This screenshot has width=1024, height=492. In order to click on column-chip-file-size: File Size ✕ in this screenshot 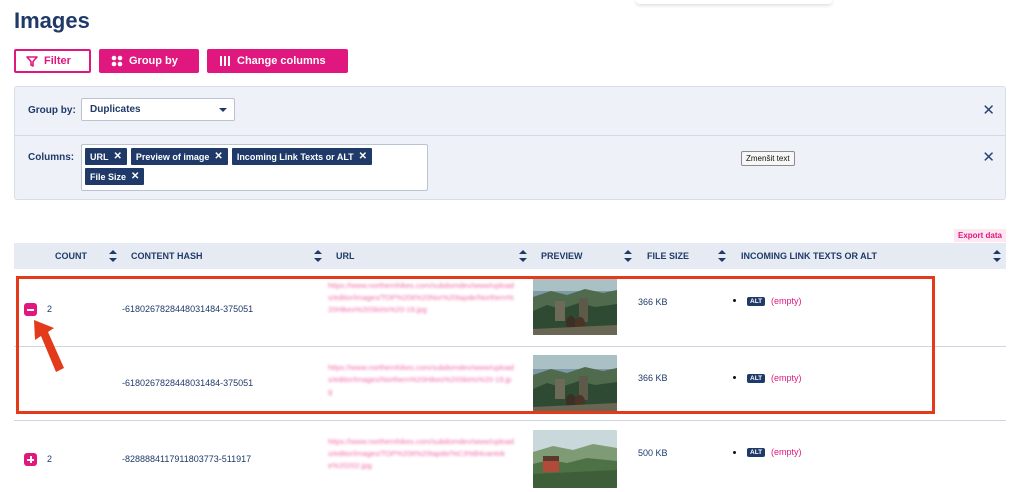, I will do `click(115, 176)`.